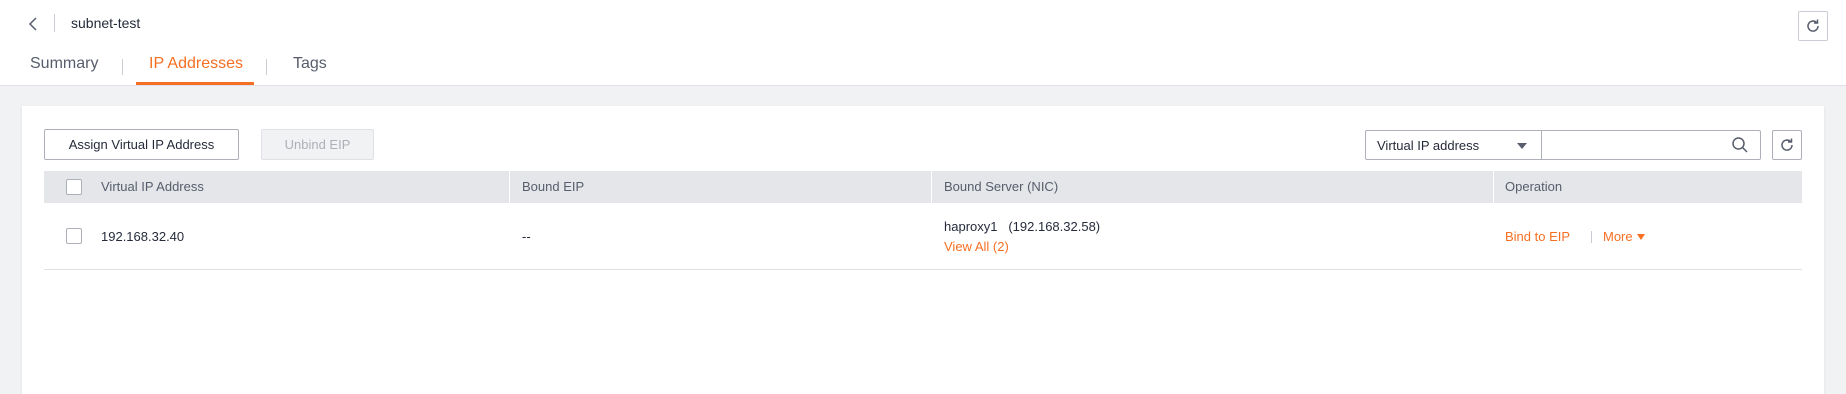 The image size is (1846, 394). What do you see at coordinates (1534, 186) in the screenshot?
I see `column-header-operation: Operation` at bounding box center [1534, 186].